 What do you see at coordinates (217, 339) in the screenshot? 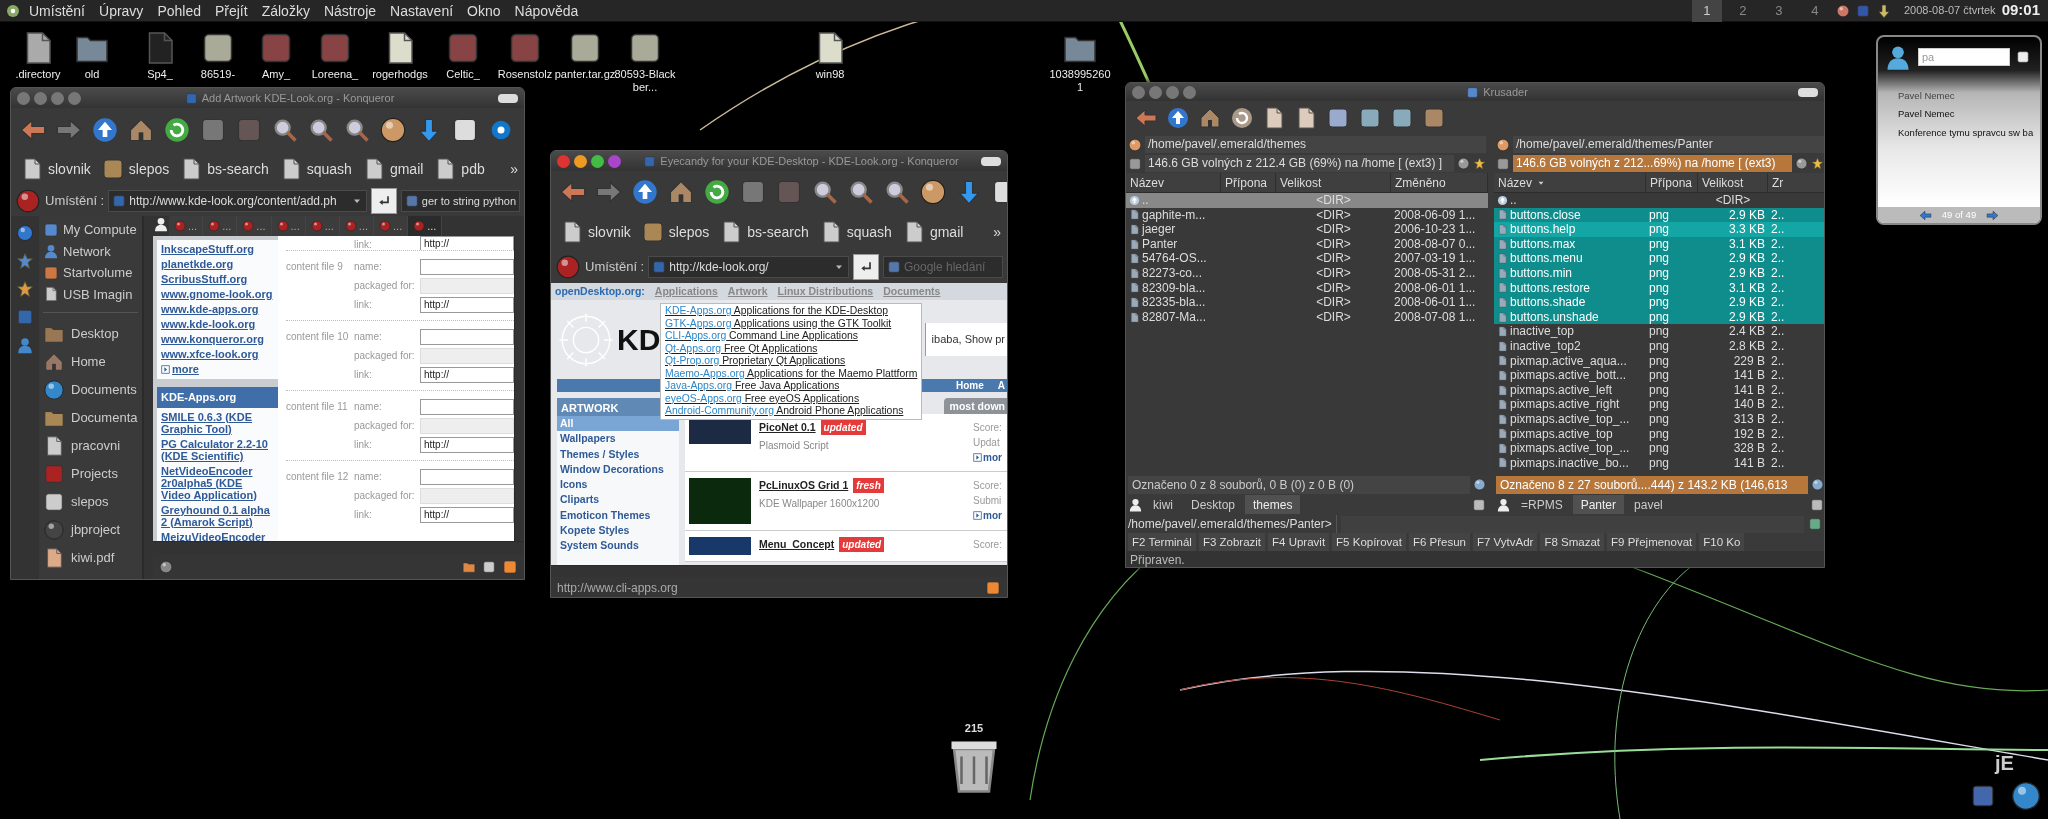
I see `site-link: www.konqueror.org` at bounding box center [217, 339].